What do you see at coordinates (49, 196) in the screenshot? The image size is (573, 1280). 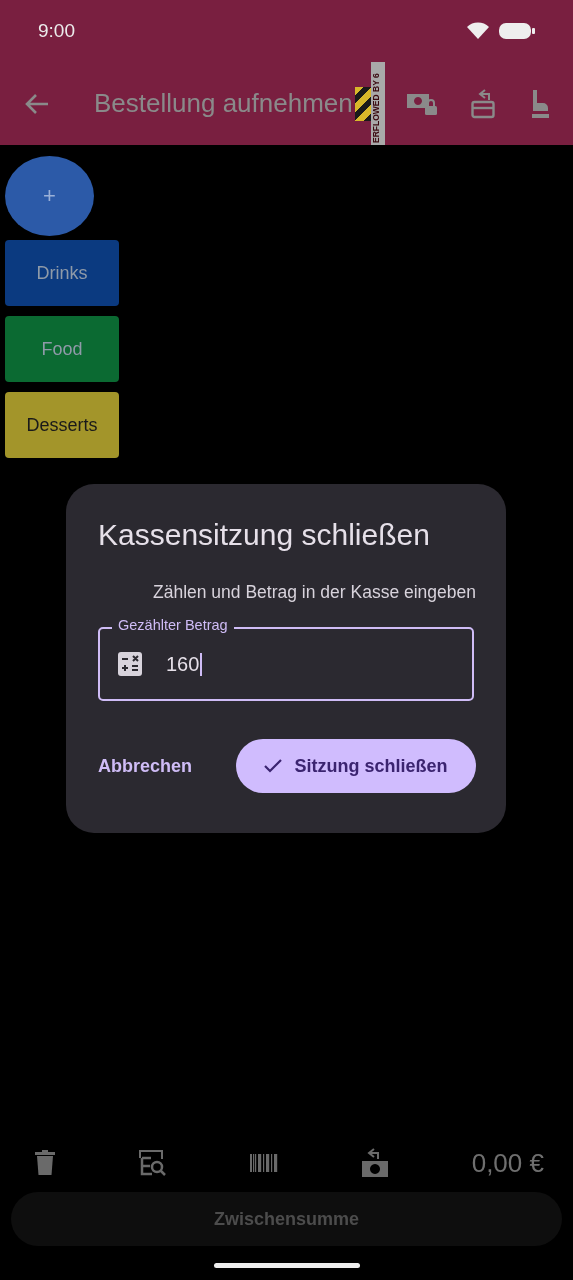 I see `add-button: +` at bounding box center [49, 196].